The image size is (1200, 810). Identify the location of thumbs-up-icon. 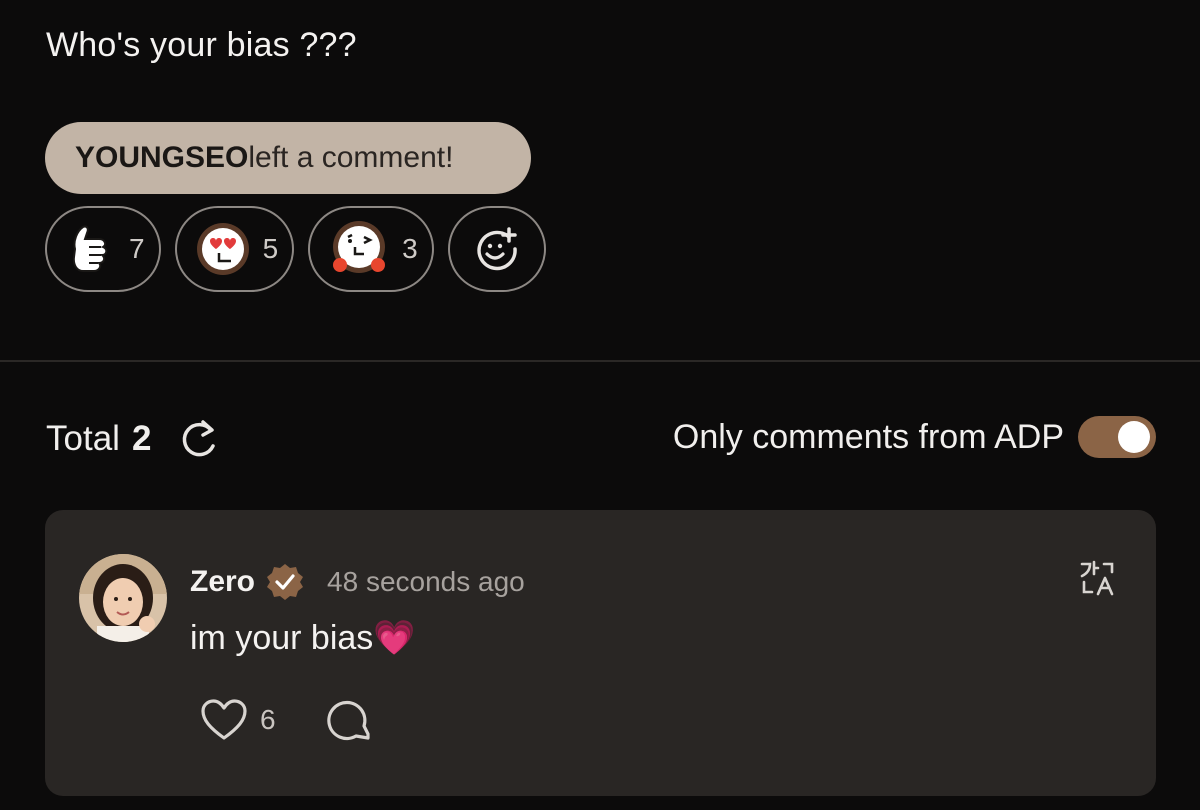
(91, 249).